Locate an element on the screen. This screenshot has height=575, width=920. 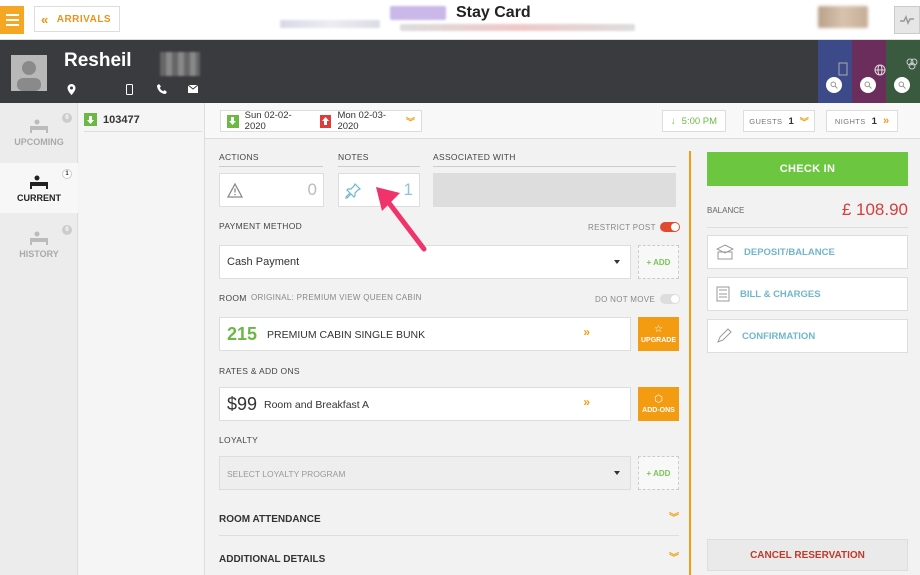
room-attendance-header: ROOM ATTENDANCE is located at coordinates (270, 519).